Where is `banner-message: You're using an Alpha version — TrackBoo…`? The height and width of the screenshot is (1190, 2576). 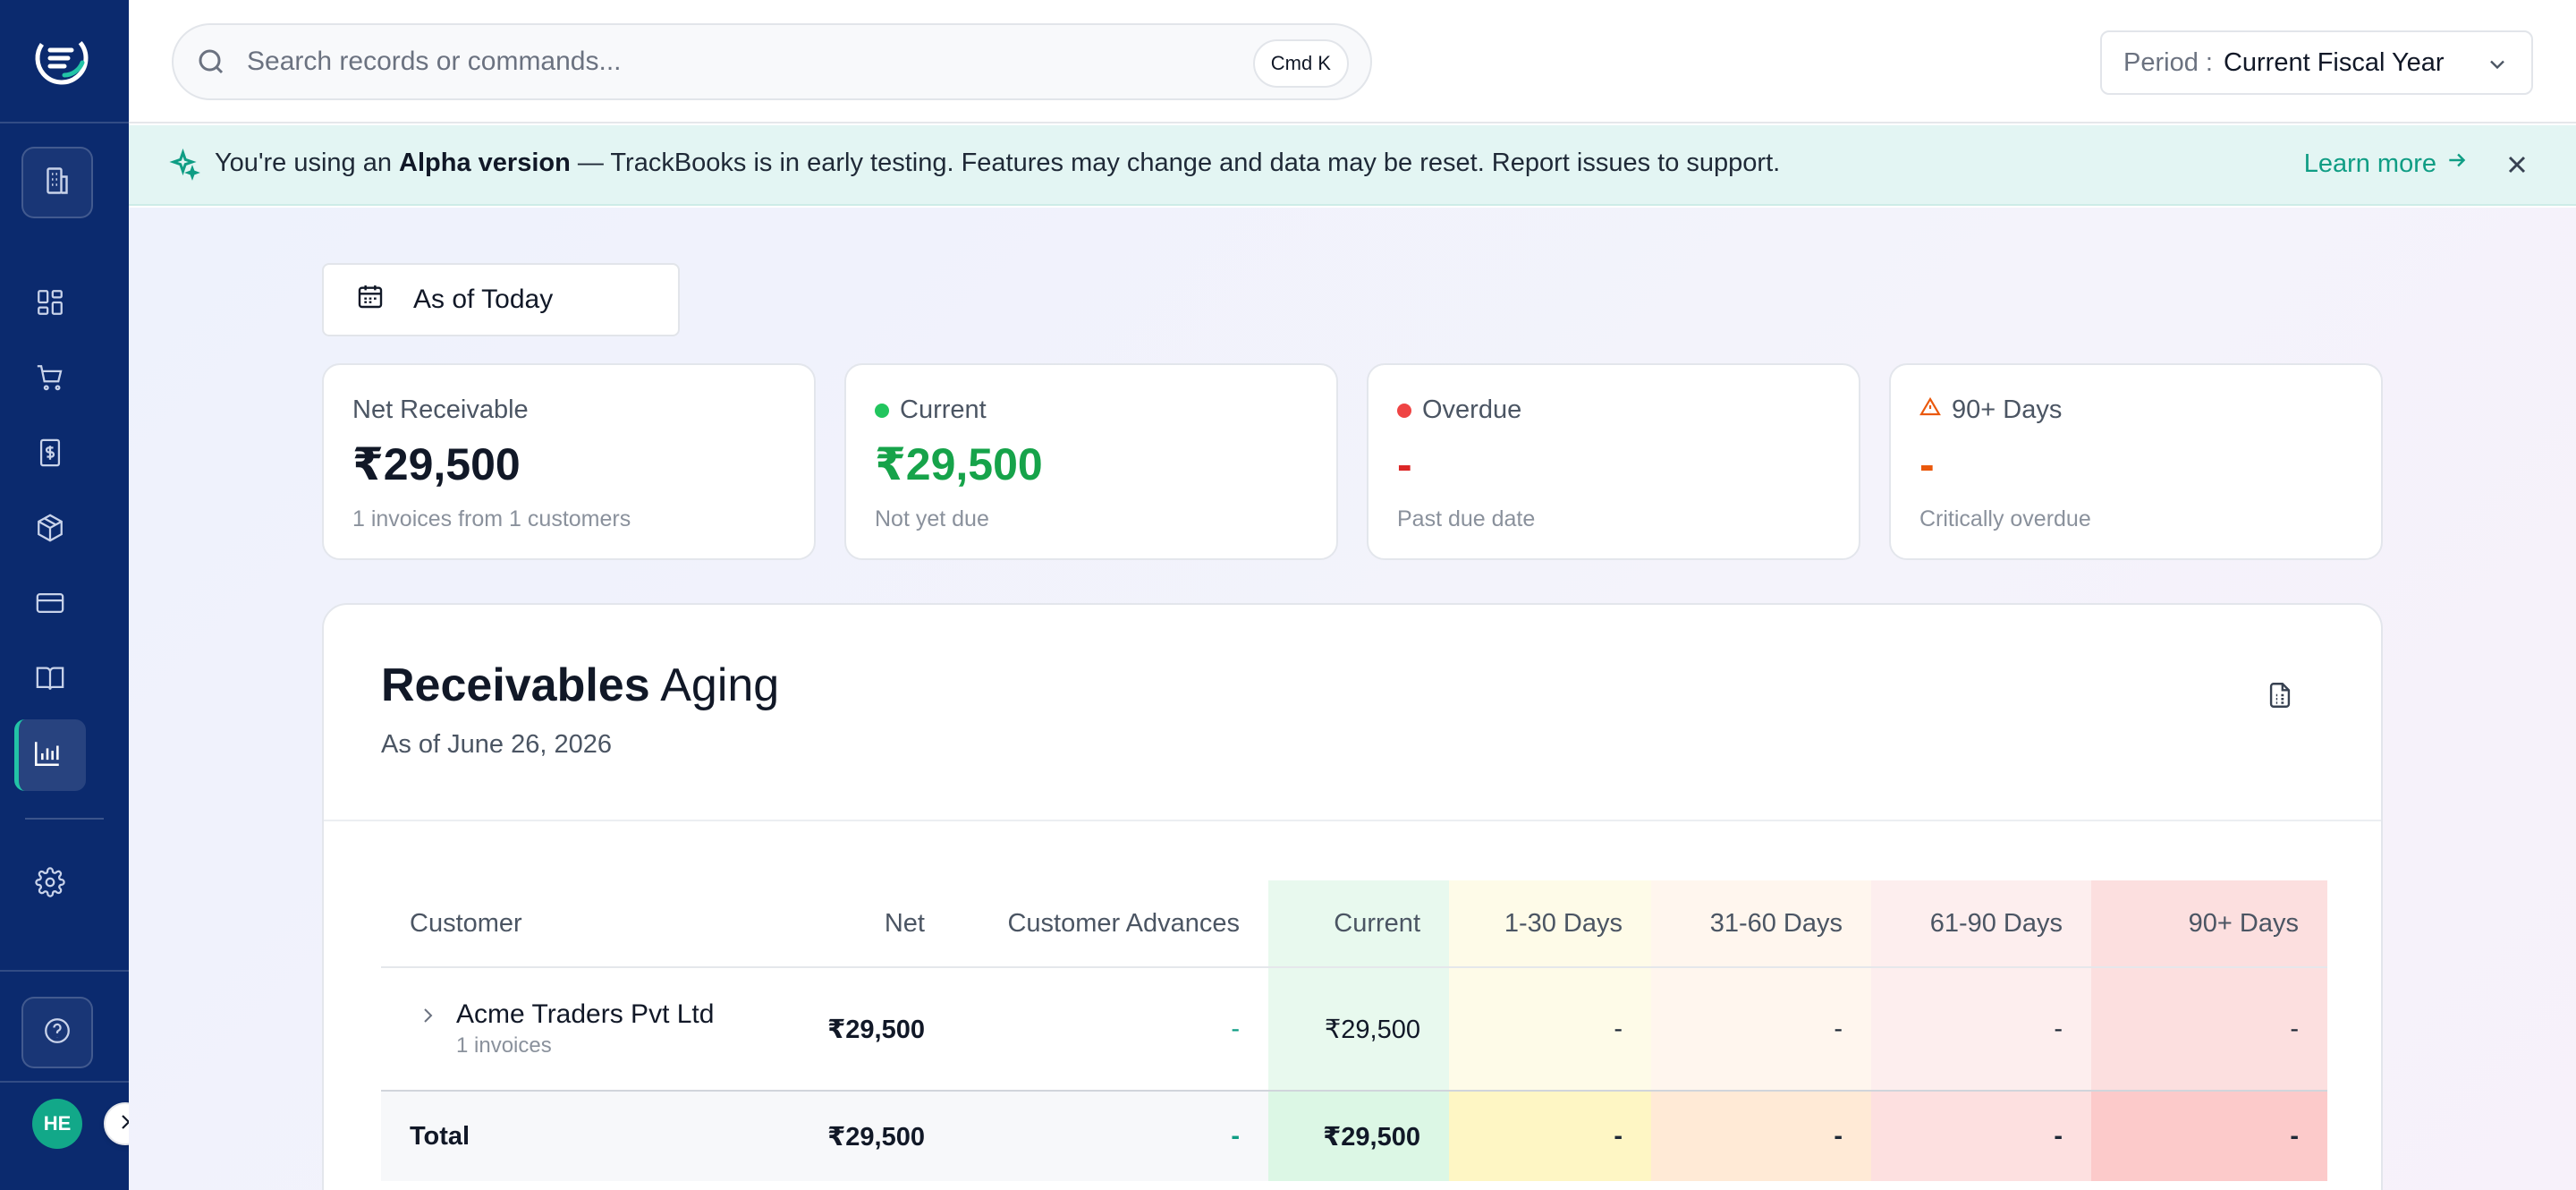 banner-message: You're using an Alpha version — TrackBoo… is located at coordinates (998, 163).